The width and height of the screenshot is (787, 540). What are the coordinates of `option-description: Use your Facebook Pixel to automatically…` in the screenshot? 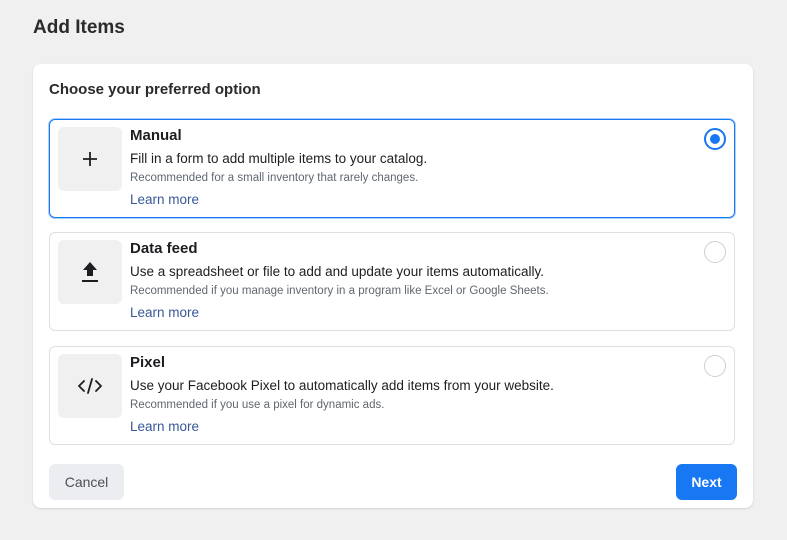 It's located at (342, 385).